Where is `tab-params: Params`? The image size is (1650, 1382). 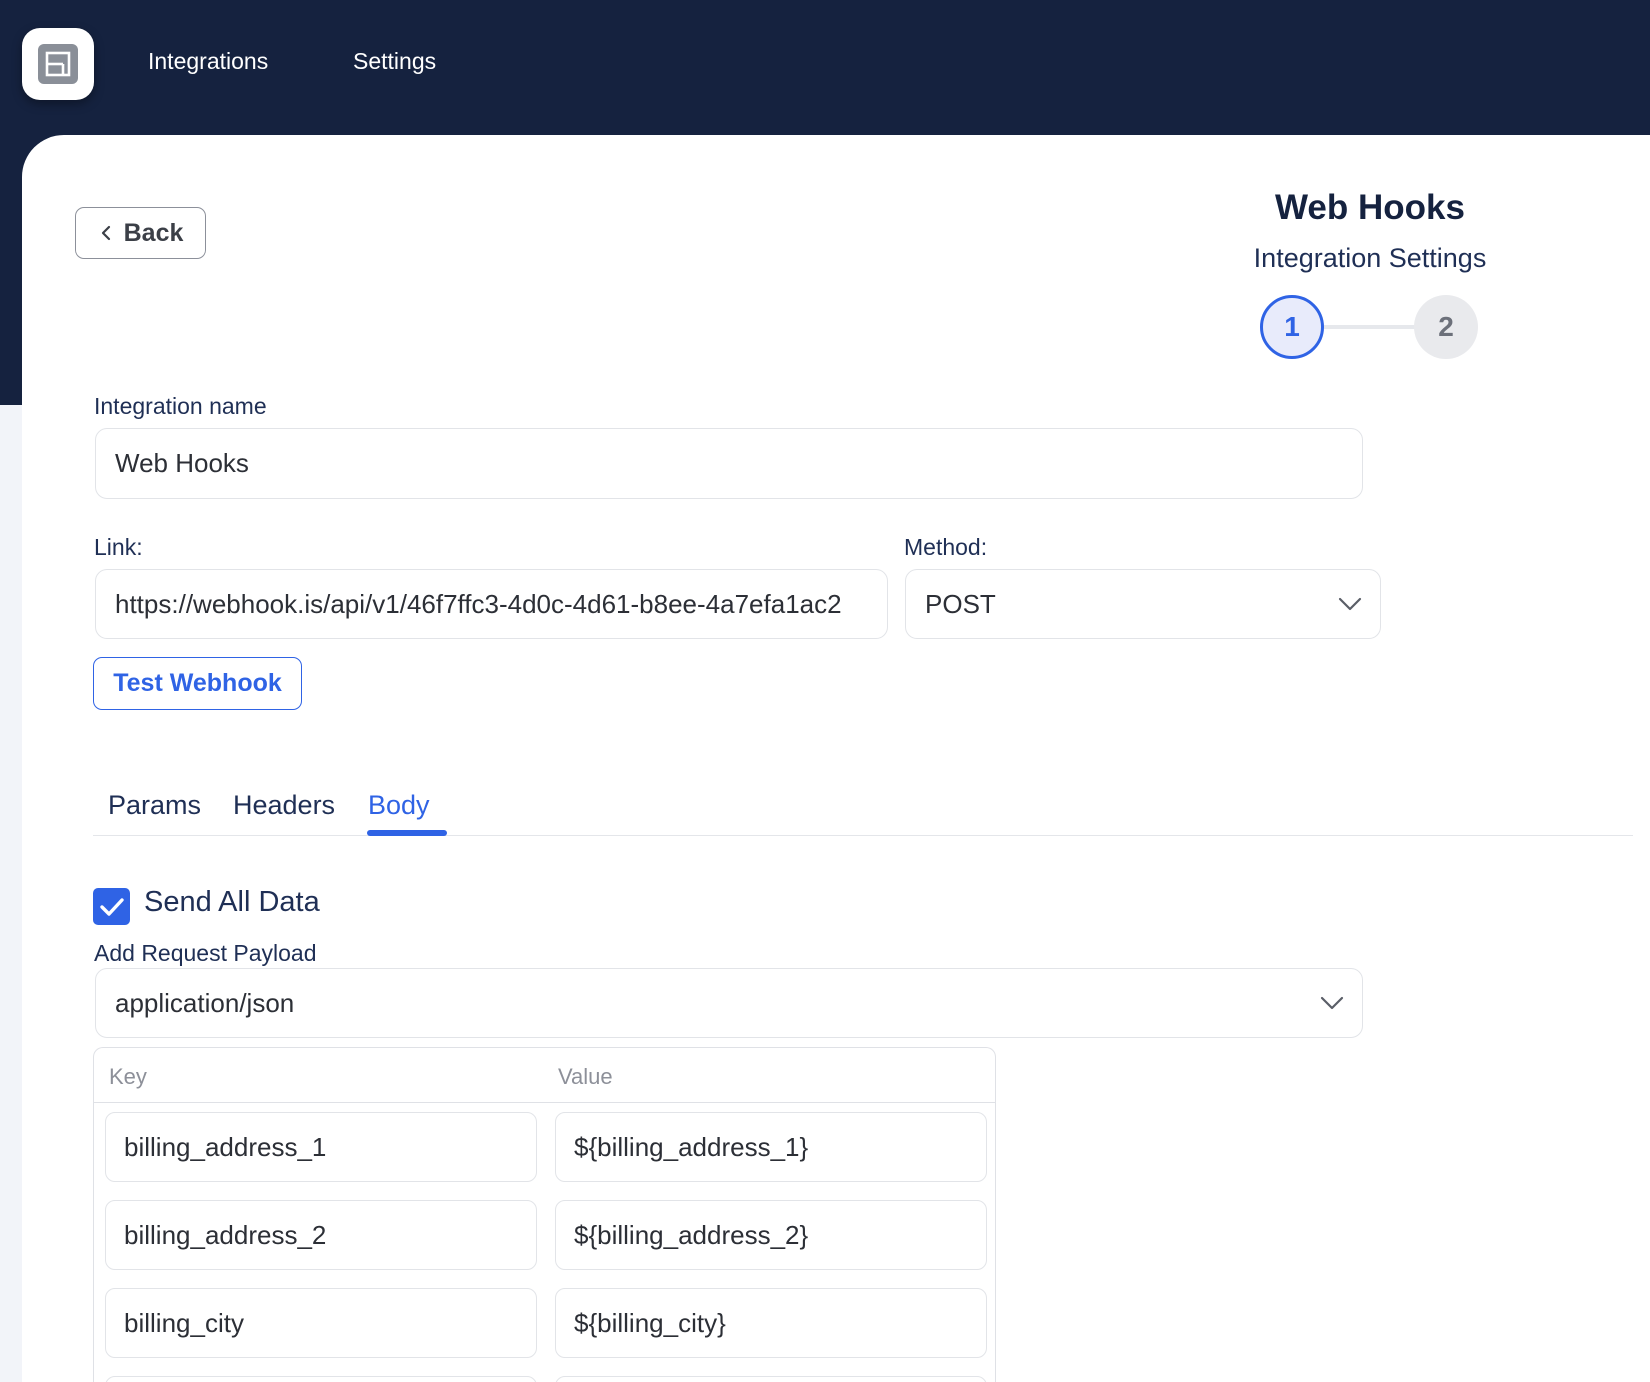 tab-params: Params is located at coordinates (154, 805).